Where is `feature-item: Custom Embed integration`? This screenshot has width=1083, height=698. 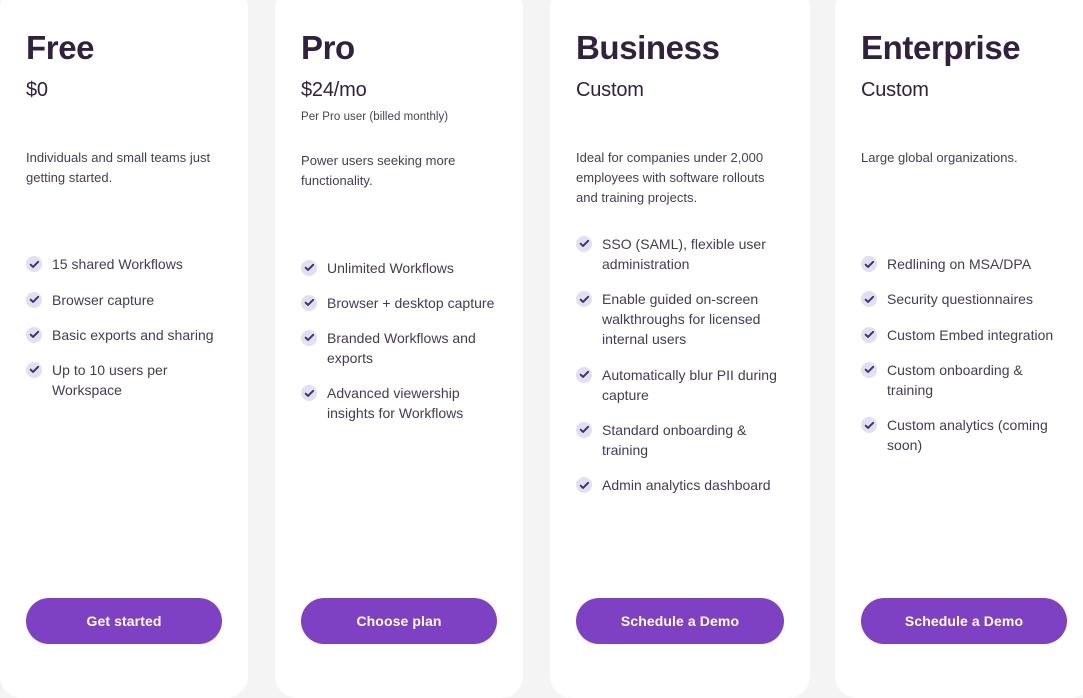
feature-item: Custom Embed integration is located at coordinates (964, 335).